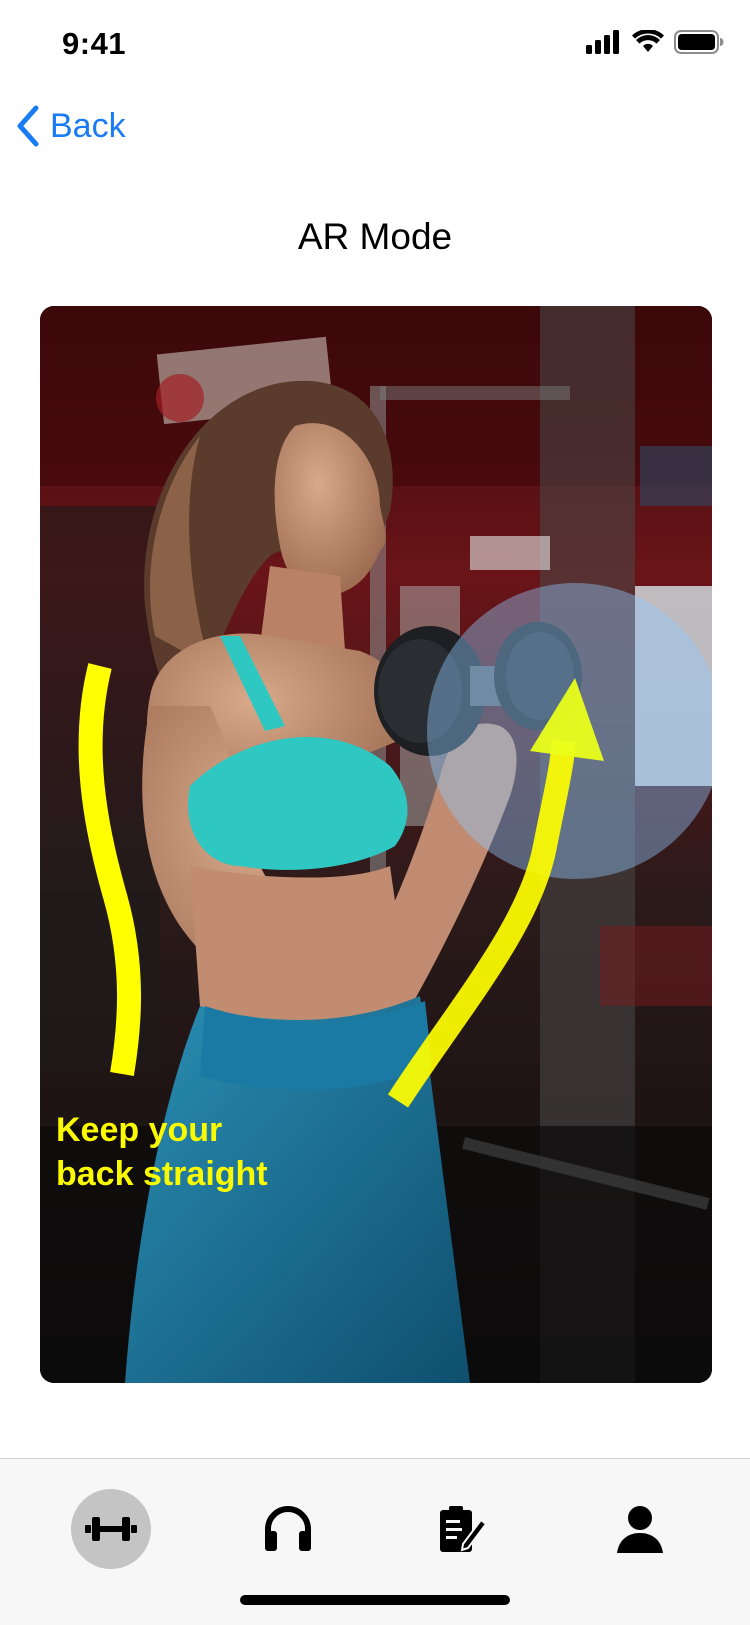 This screenshot has width=750, height=1625. Describe the element at coordinates (648, 41) in the screenshot. I see `wifi-icon` at that location.